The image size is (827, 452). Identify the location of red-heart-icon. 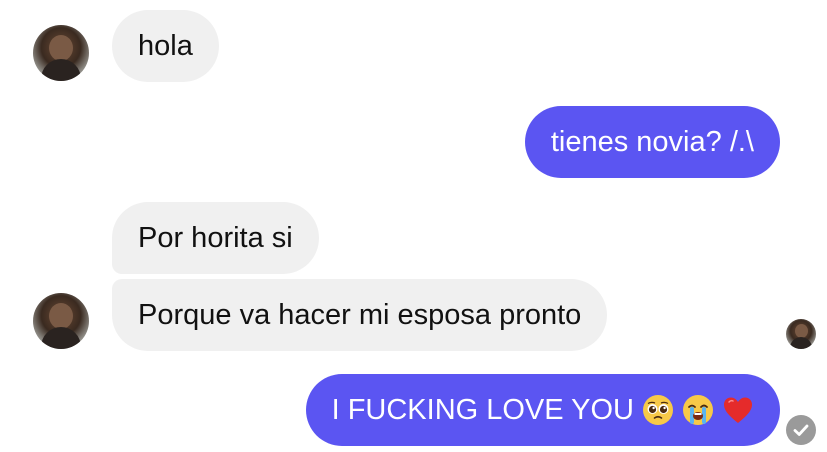
(738, 410).